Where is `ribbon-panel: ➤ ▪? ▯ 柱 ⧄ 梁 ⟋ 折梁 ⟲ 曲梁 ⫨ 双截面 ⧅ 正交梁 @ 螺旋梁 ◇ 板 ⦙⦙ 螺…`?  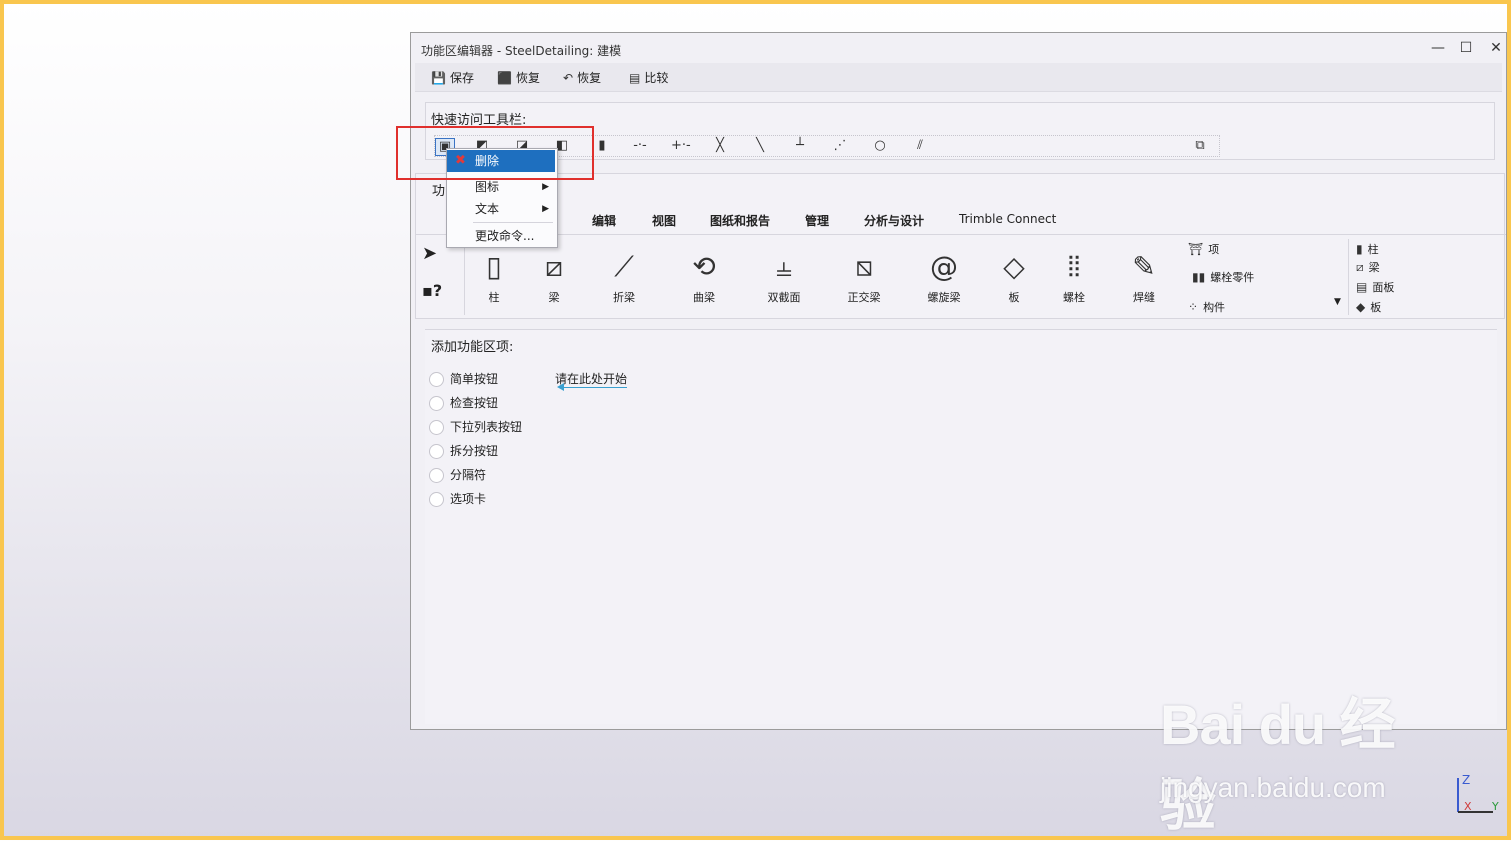
ribbon-panel: ➤ ▪? ▯ 柱 ⧄ 梁 ⟋ 折梁 ⟲ 曲梁 ⫨ 双截面 ⧅ 正交梁 @ 螺旋梁 ◇ 板 ⦙⦙ 螺… is located at coordinates (961, 276).